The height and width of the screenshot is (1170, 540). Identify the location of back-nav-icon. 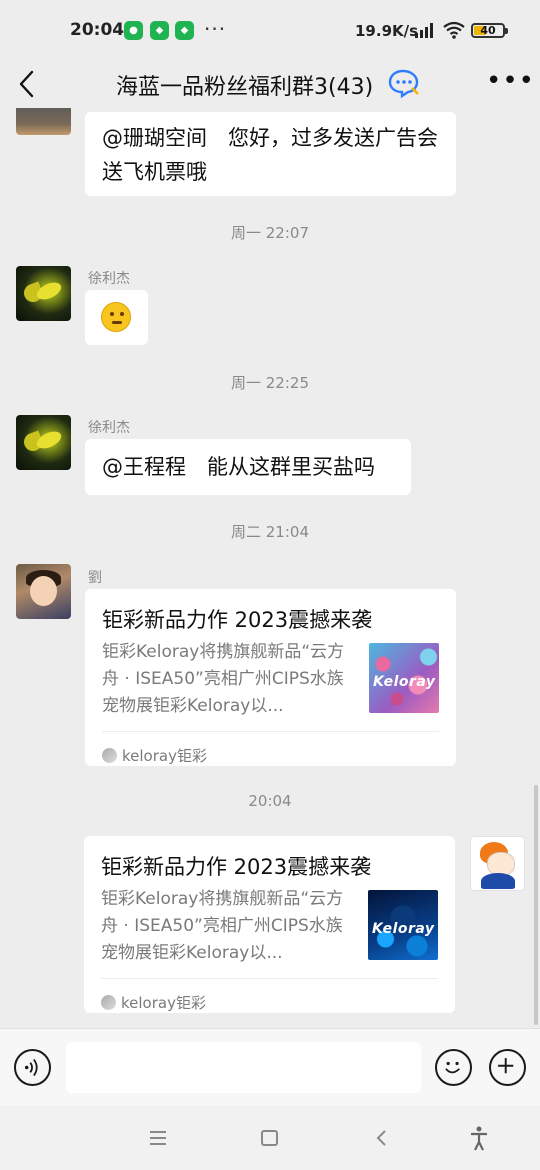
(382, 1138).